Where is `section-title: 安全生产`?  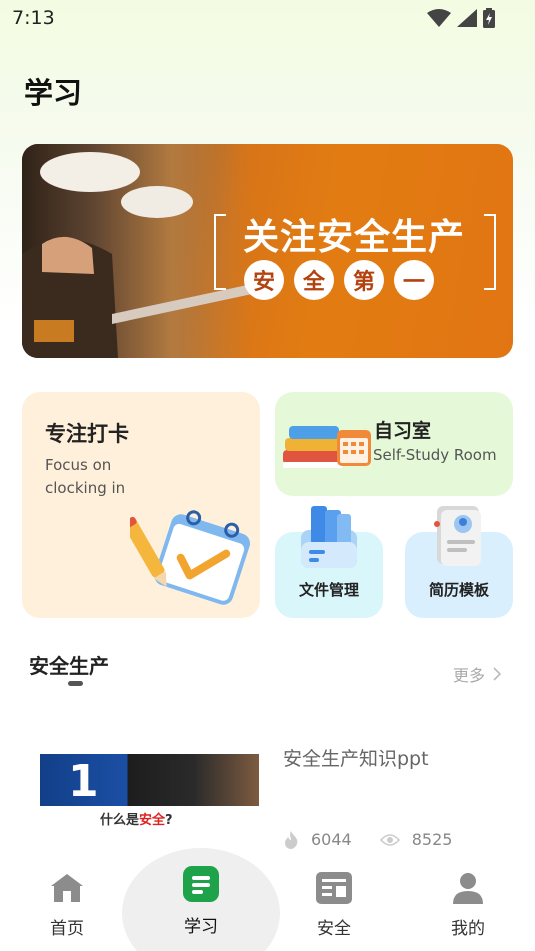
section-title: 安全生产 is located at coordinates (69, 666).